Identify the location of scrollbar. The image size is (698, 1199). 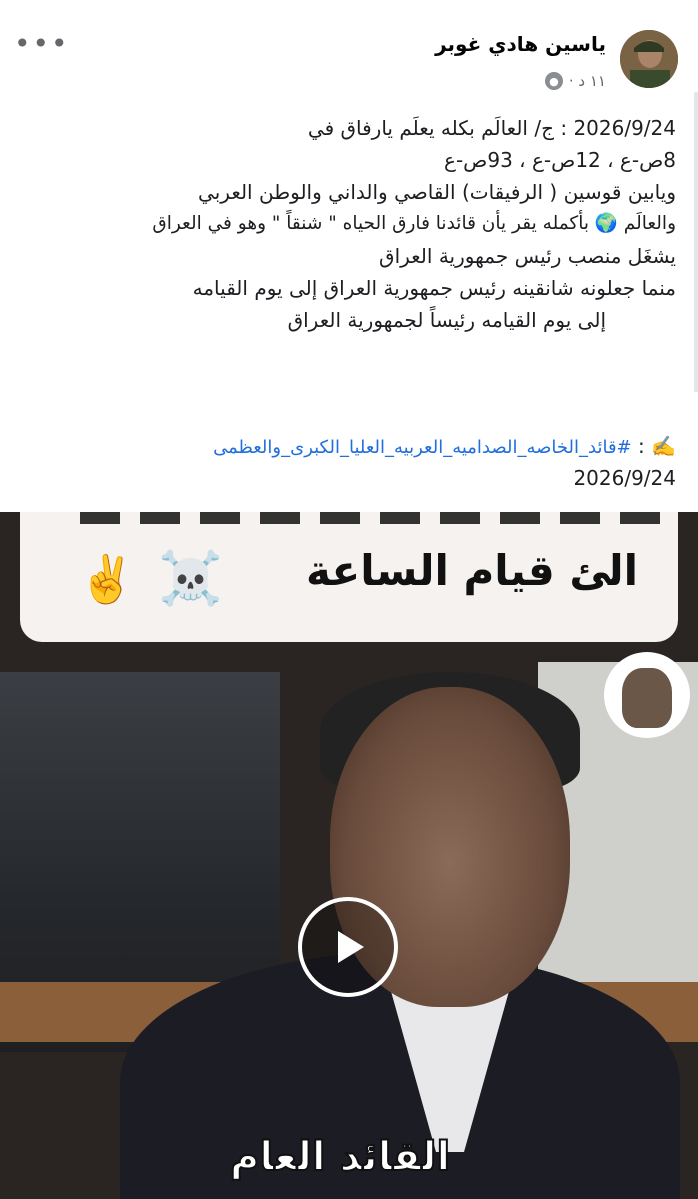
(696, 242).